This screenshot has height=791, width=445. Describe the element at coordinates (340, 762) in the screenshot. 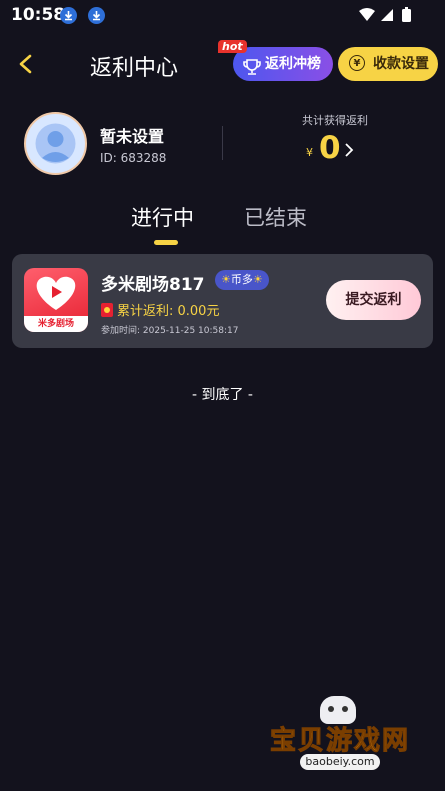

I see `watermark-url: baobeiy.com` at that location.